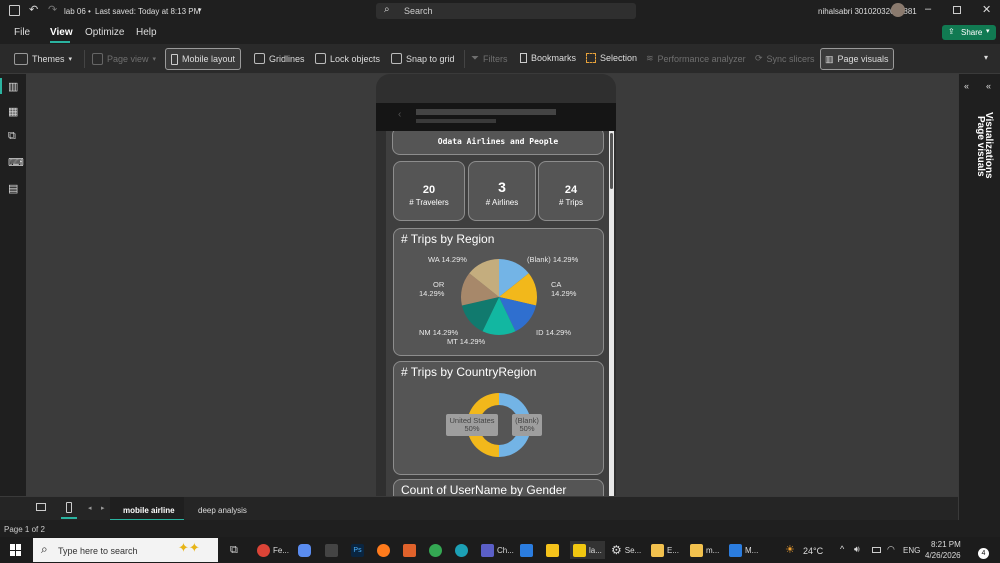  What do you see at coordinates (200, 10) in the screenshot?
I see `chevron-down-icon: ▾` at bounding box center [200, 10].